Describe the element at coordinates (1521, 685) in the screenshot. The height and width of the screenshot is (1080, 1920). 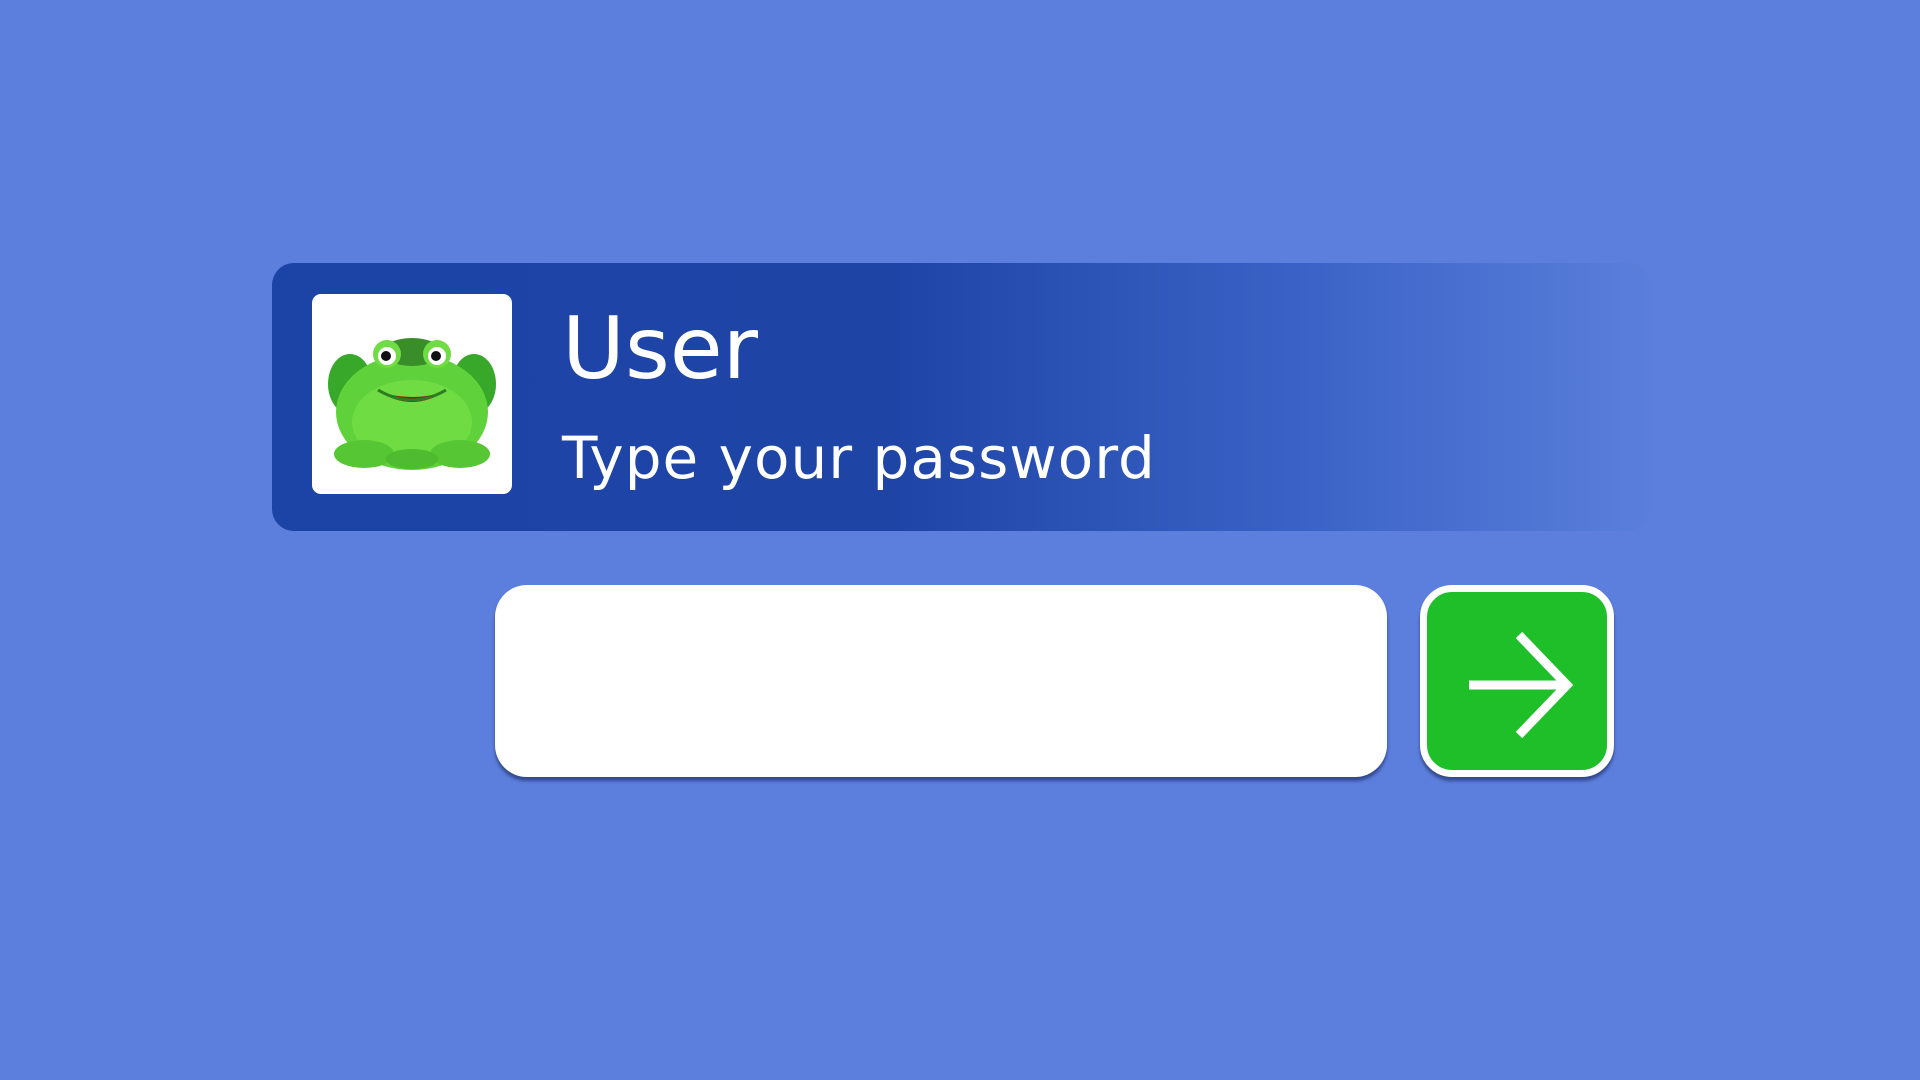
I see `arrow-right-icon` at that location.